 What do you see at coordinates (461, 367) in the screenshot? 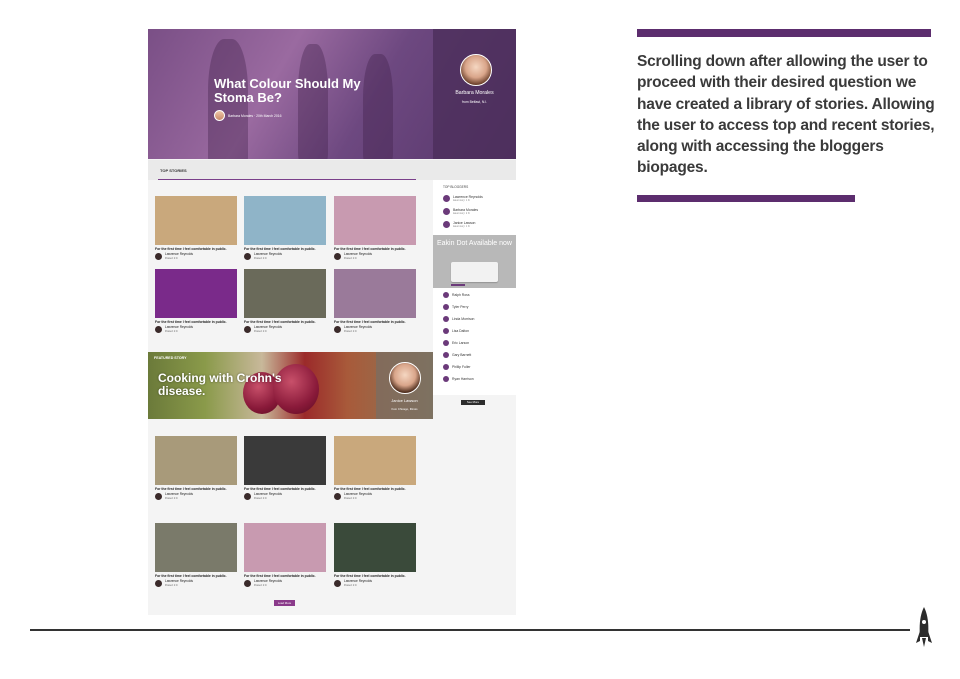
I see `blogger-name: Phillip Fuller` at bounding box center [461, 367].